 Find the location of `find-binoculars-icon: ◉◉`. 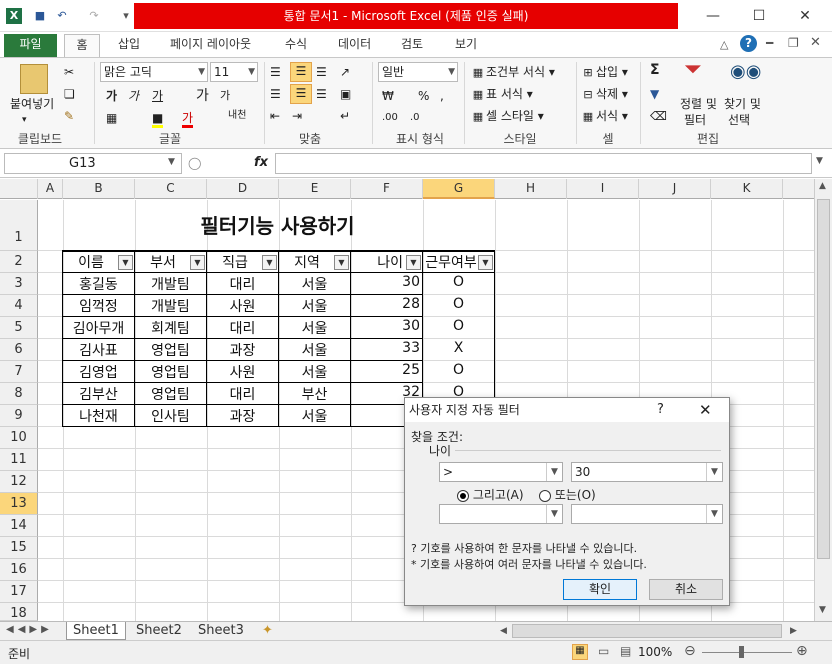

find-binoculars-icon: ◉◉ is located at coordinates (745, 72).